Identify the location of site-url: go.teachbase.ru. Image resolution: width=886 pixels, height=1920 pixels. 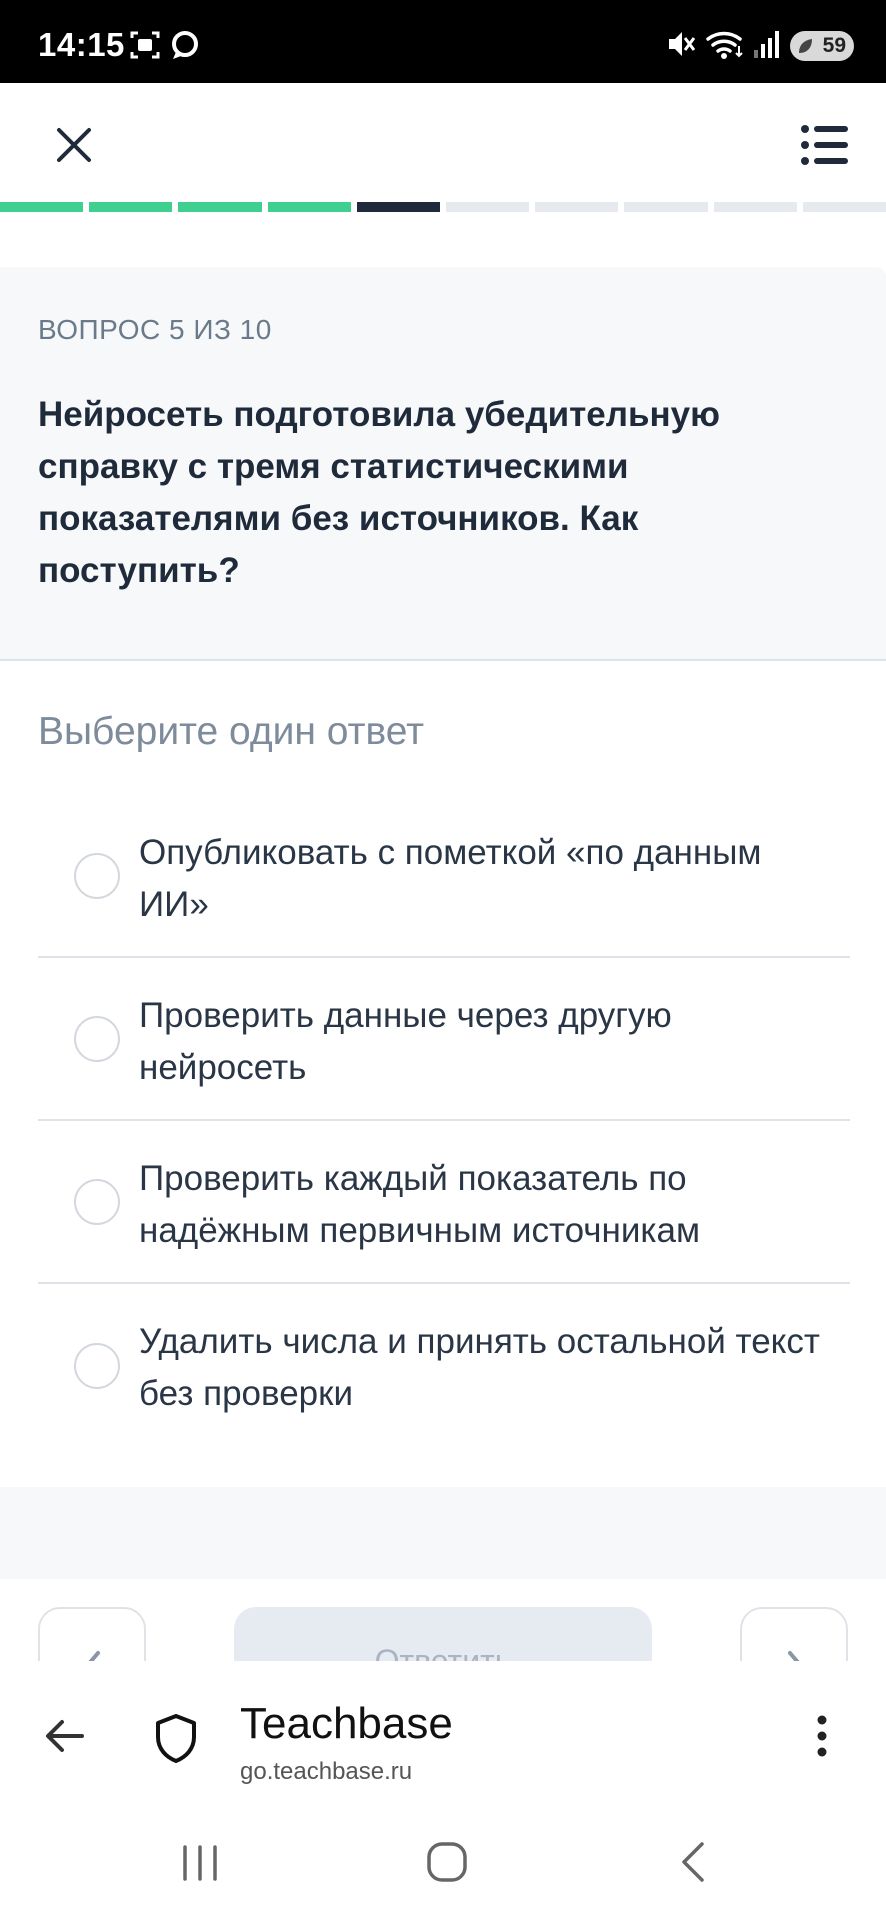
(326, 1772).